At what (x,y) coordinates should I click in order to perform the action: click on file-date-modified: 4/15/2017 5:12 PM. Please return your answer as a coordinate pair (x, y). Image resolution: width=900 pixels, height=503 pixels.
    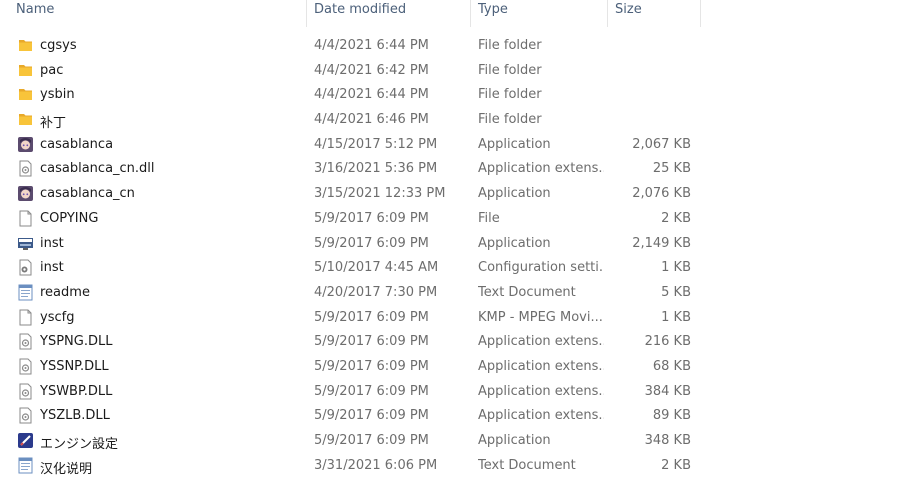
    Looking at the image, I should click on (376, 144).